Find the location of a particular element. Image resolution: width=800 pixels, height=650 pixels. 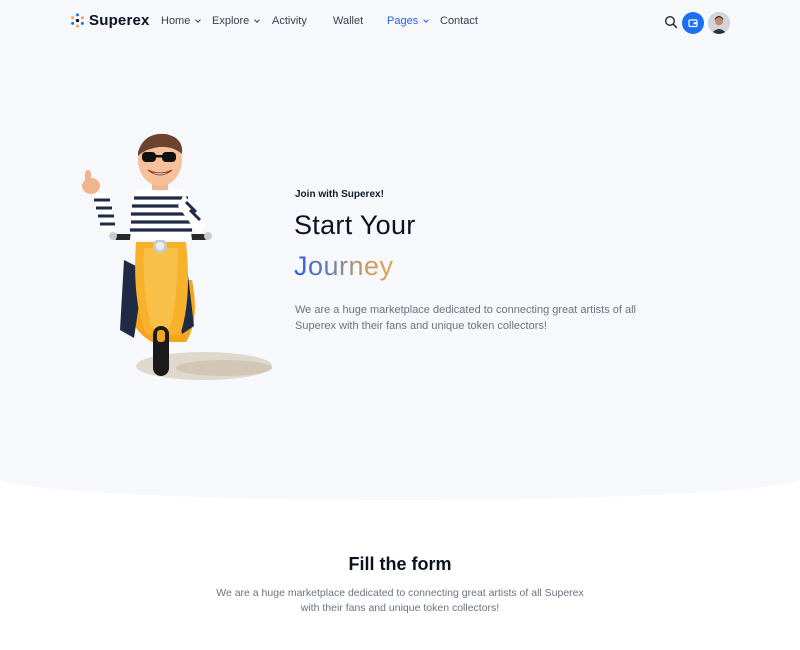

nav-item-contact: Contact is located at coordinates (459, 21).